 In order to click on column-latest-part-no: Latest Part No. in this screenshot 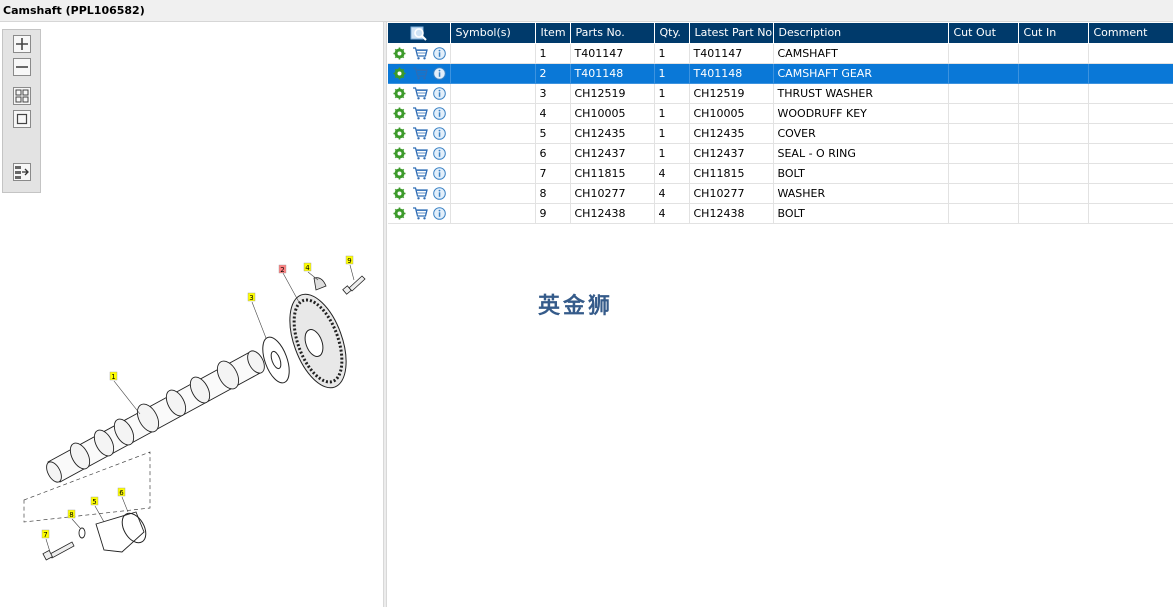, I will do `click(731, 33)`.